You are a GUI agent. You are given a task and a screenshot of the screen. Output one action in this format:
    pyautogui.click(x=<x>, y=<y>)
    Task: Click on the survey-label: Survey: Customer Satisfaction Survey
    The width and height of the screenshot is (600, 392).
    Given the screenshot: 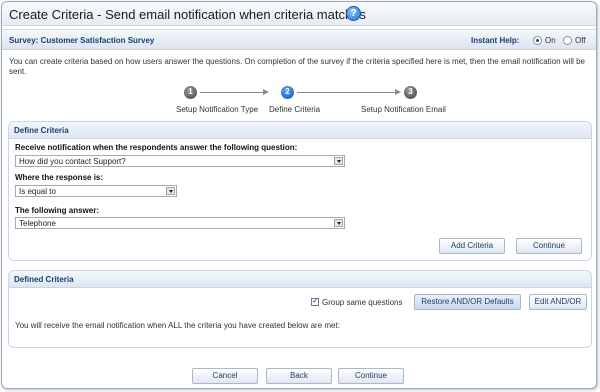 What is the action you would take?
    pyautogui.click(x=82, y=40)
    